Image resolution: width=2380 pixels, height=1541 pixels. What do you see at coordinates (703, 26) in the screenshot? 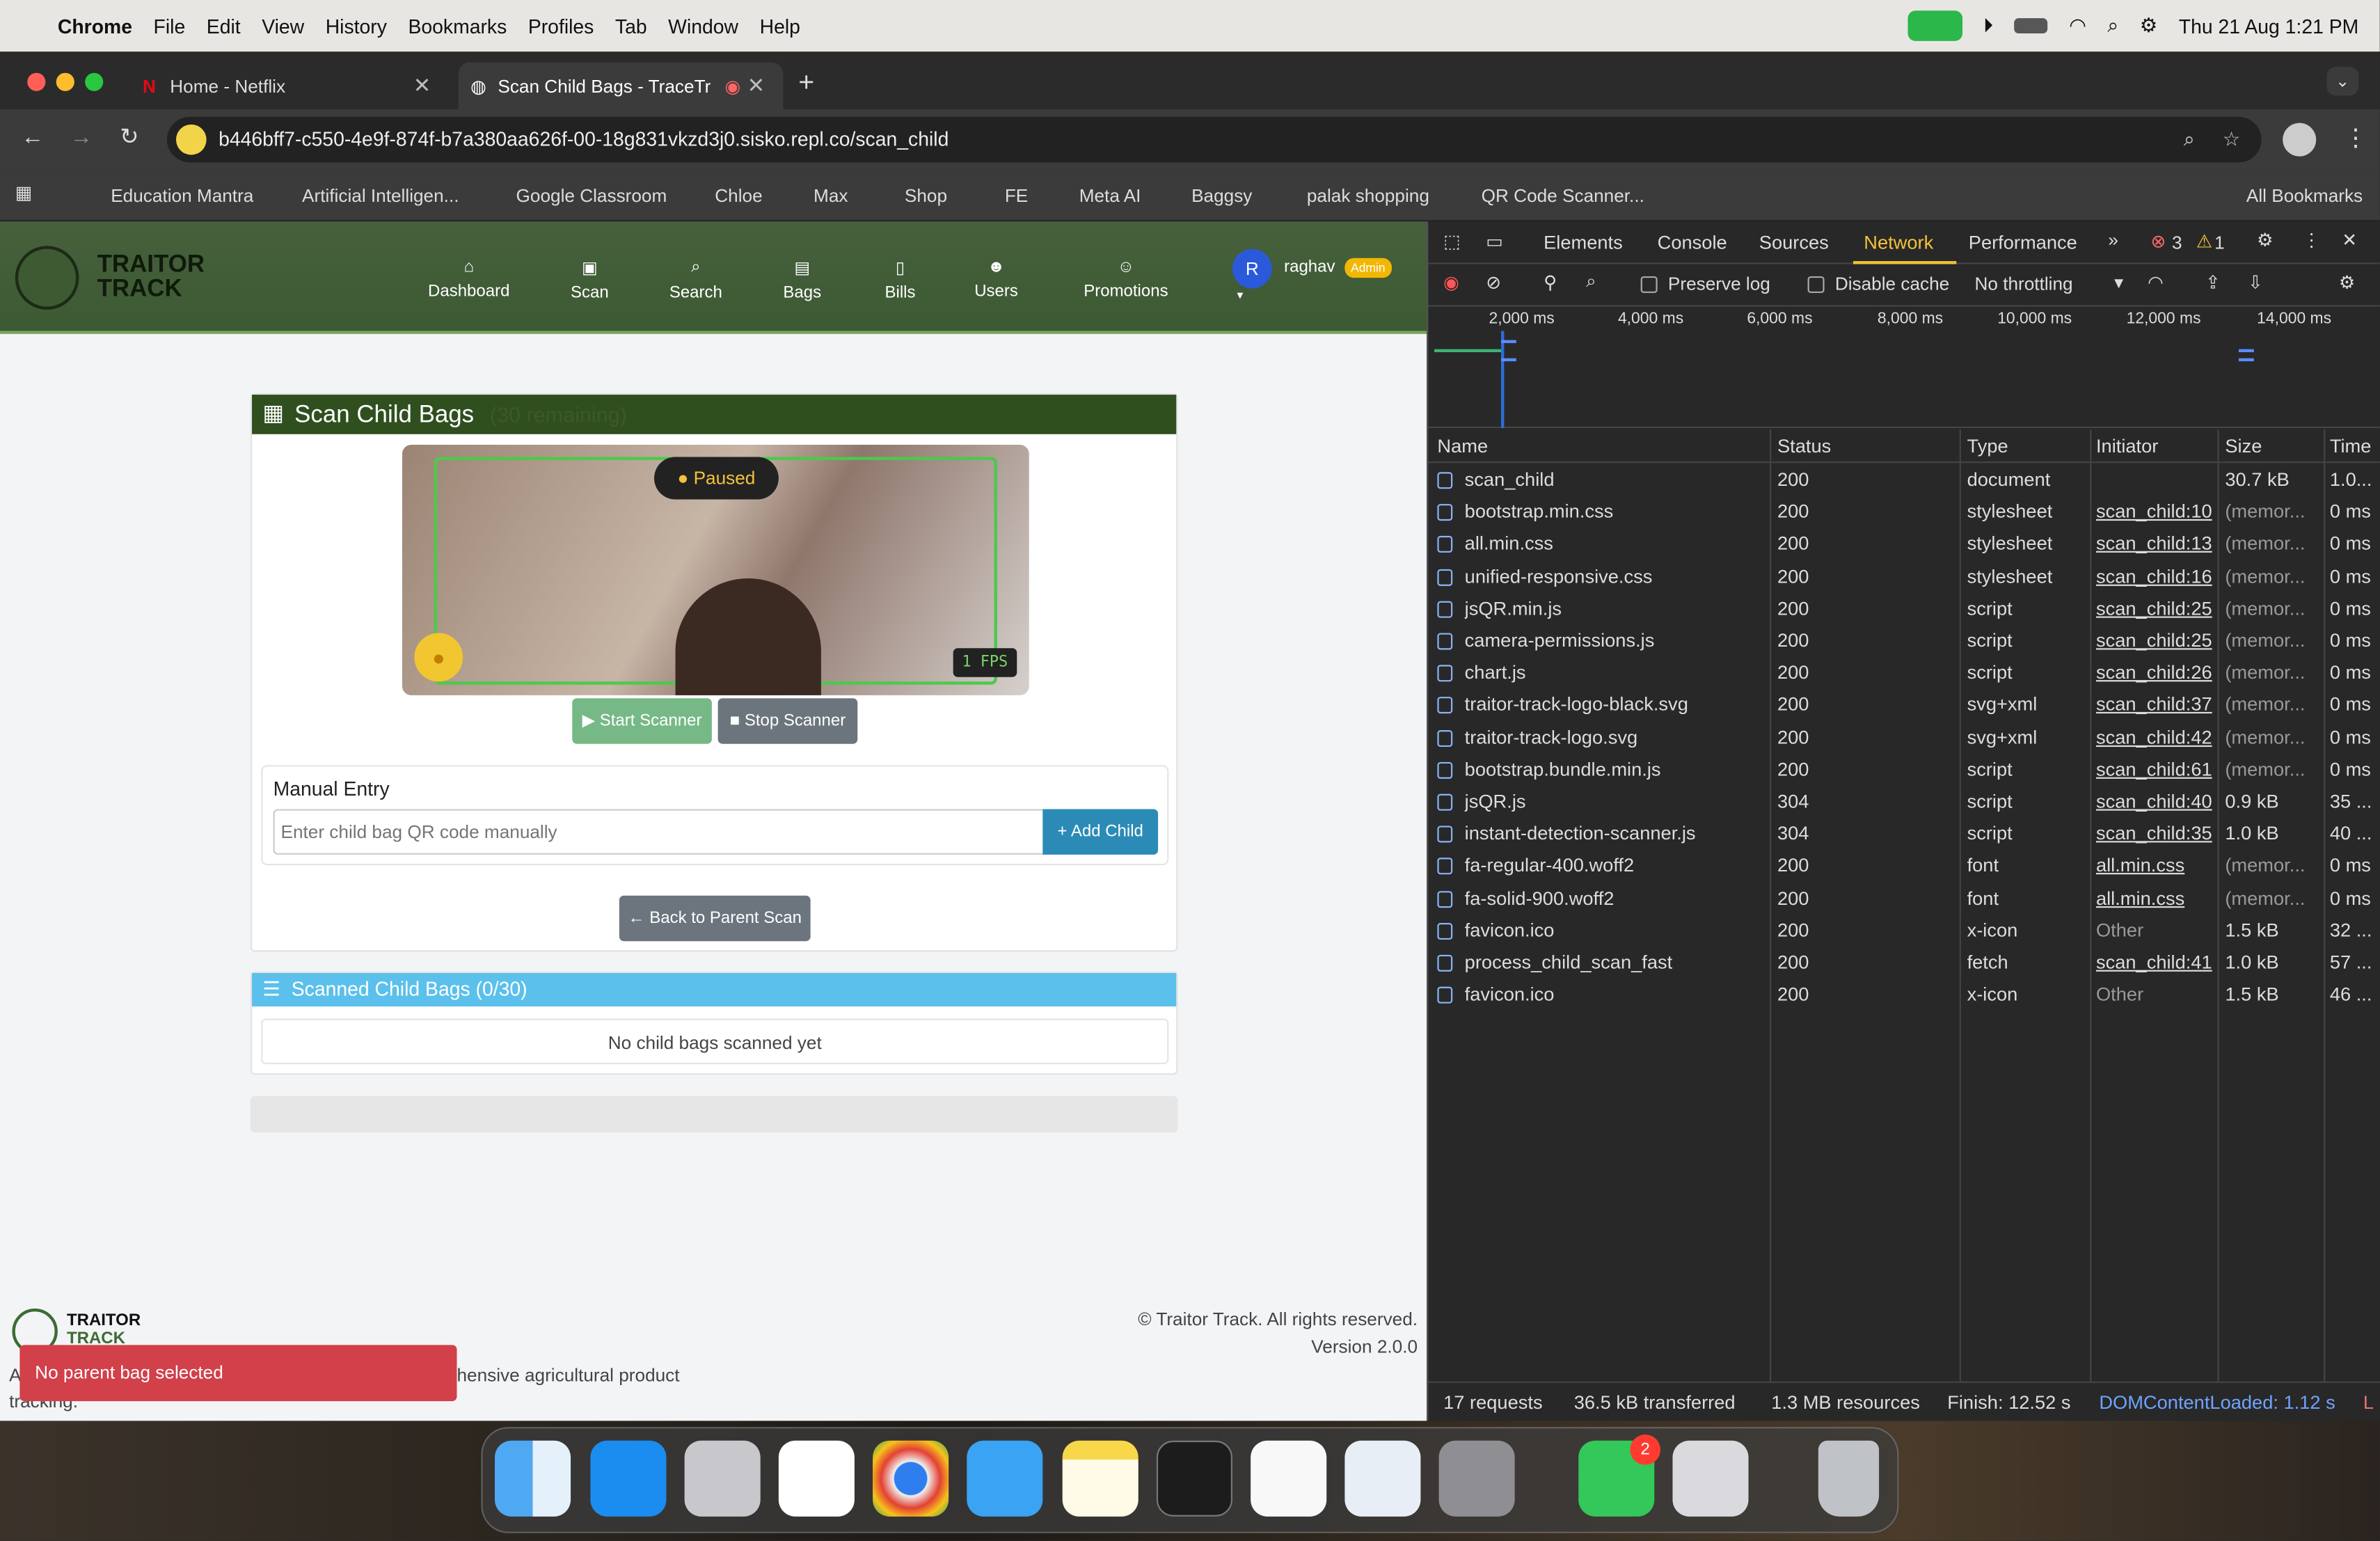
I see `menu-window: Window` at bounding box center [703, 26].